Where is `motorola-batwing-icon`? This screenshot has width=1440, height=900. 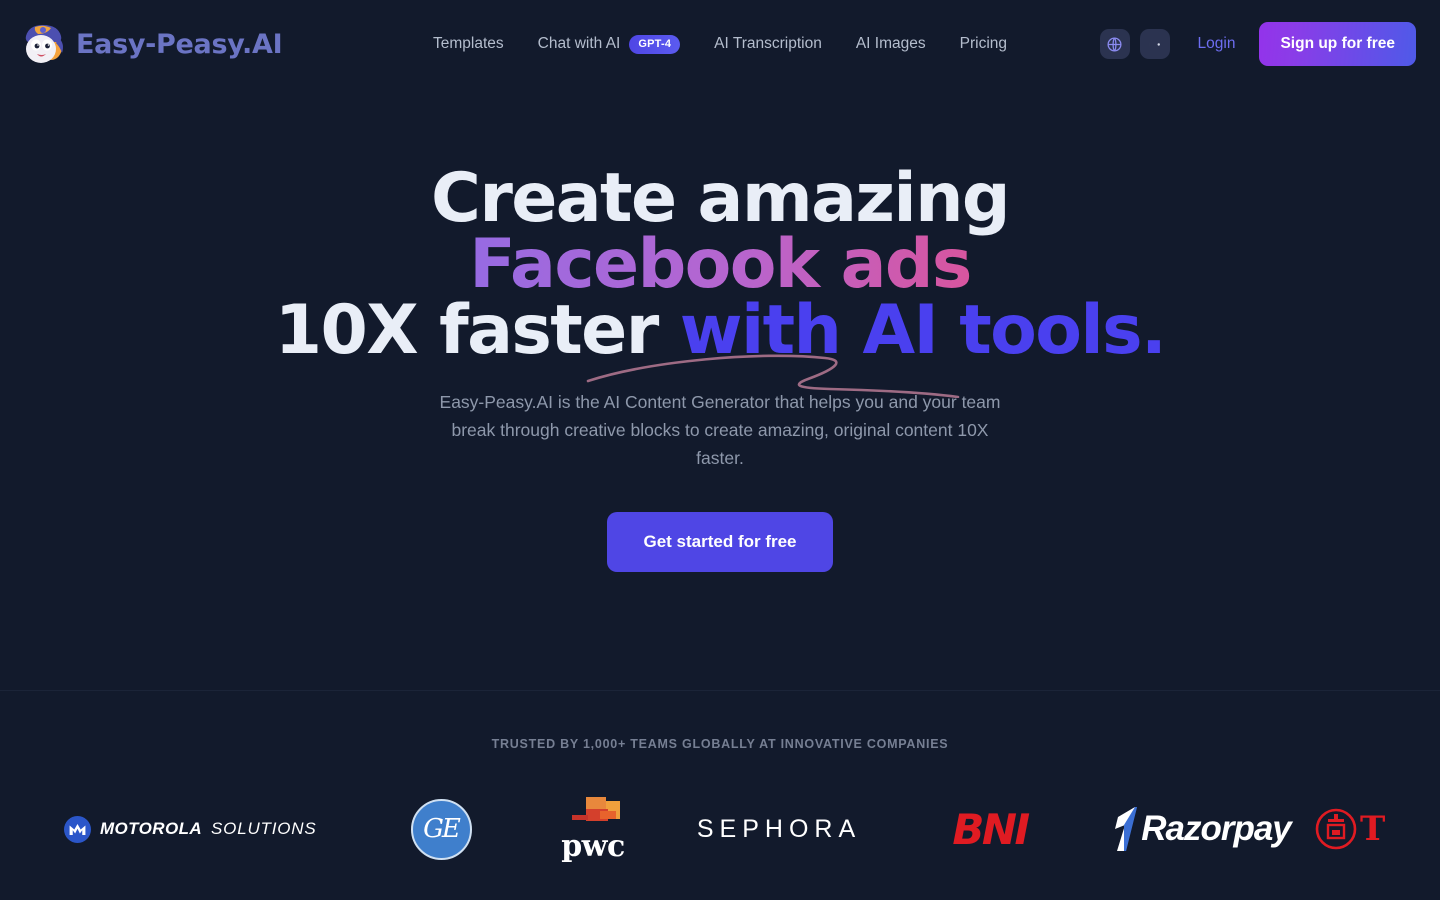 motorola-batwing-icon is located at coordinates (77, 829).